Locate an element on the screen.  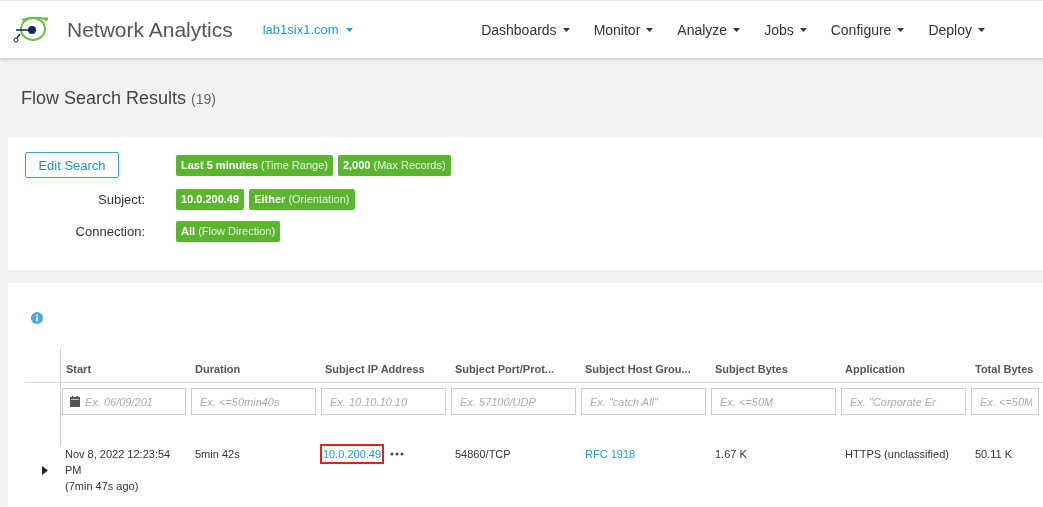
edit-search-button: Edit Search is located at coordinates (72, 165).